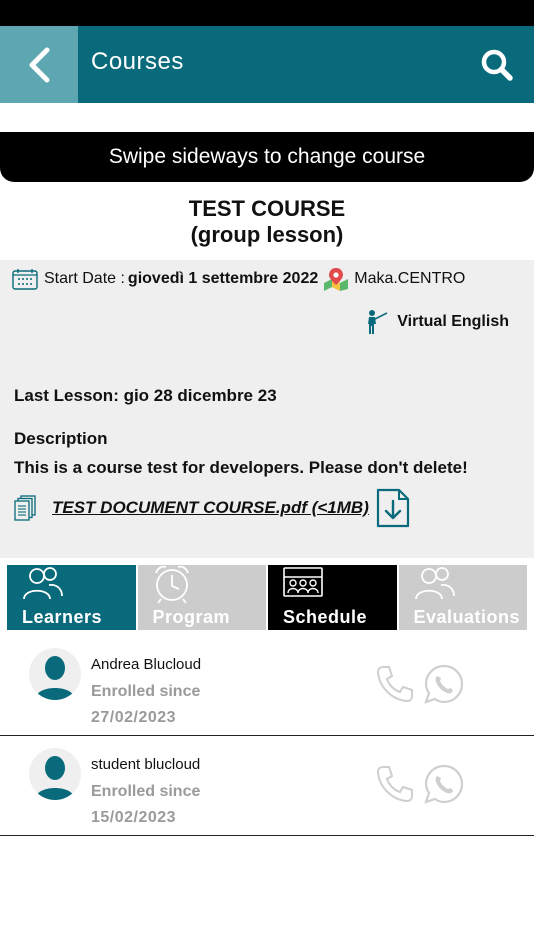 The width and height of the screenshot is (534, 950). What do you see at coordinates (84, 278) in the screenshot?
I see `start-date-label: Start Date :` at bounding box center [84, 278].